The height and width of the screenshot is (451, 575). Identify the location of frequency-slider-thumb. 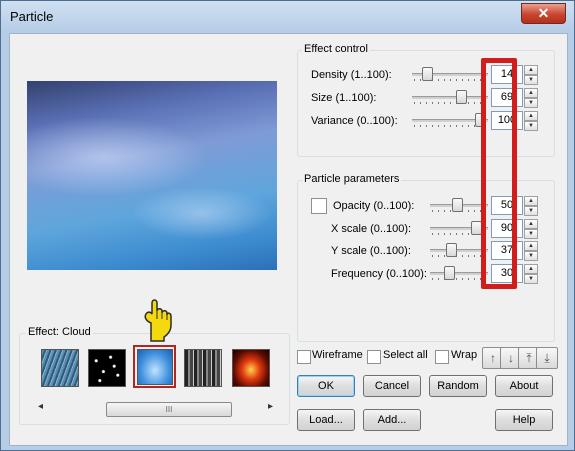
(449, 273).